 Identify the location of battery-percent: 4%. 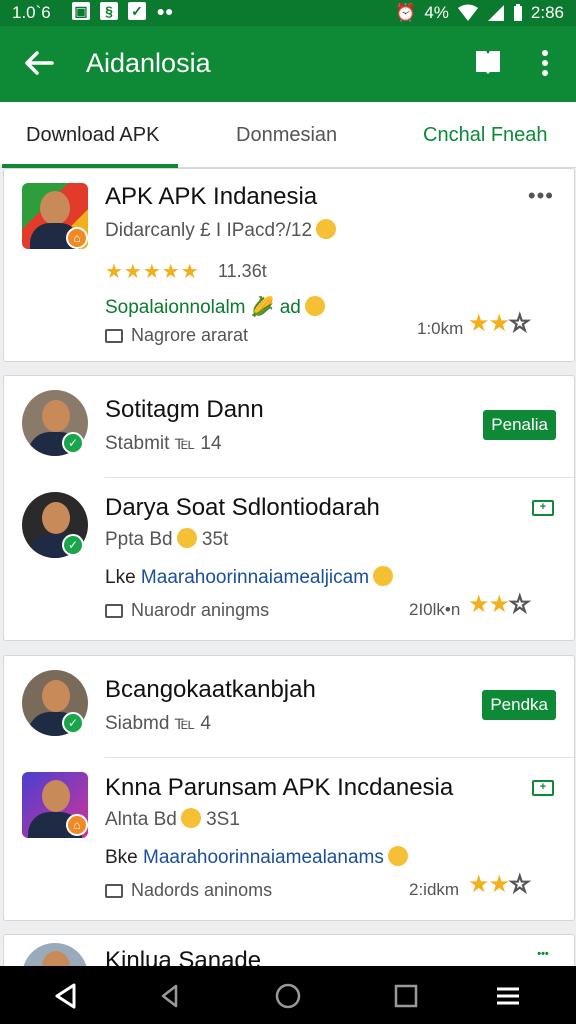
(436, 12).